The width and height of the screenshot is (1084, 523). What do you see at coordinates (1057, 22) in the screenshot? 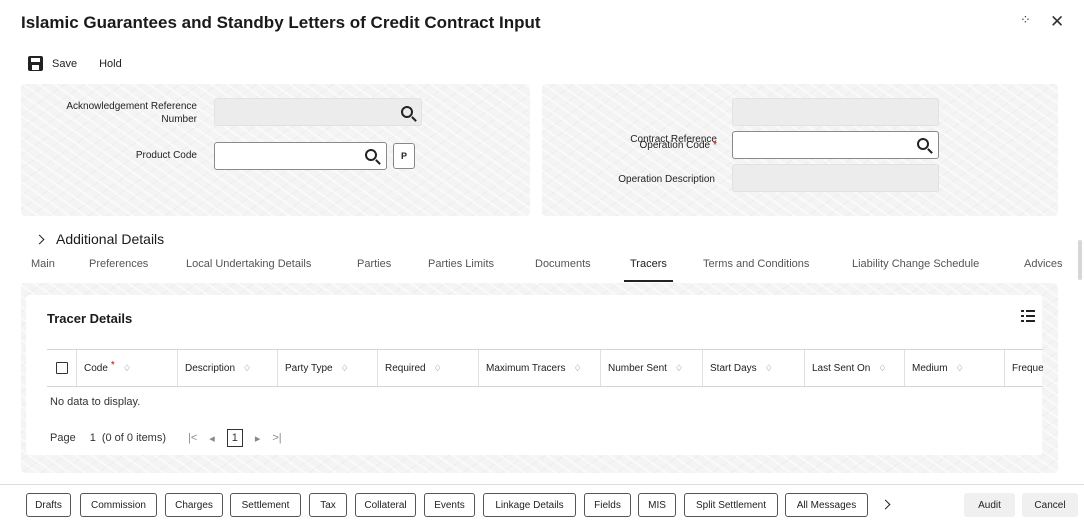
I see `close-icon: ✕` at bounding box center [1057, 22].